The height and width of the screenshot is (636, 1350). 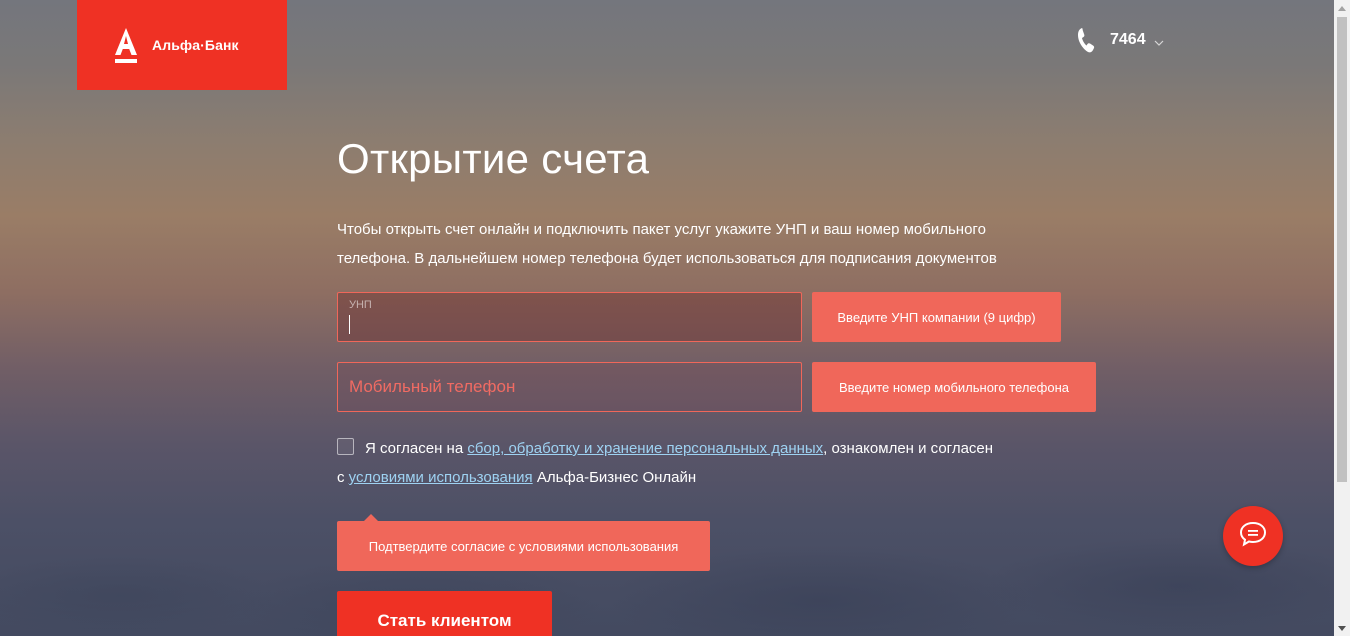 What do you see at coordinates (569, 317) in the screenshot?
I see `unp-field: УНП` at bounding box center [569, 317].